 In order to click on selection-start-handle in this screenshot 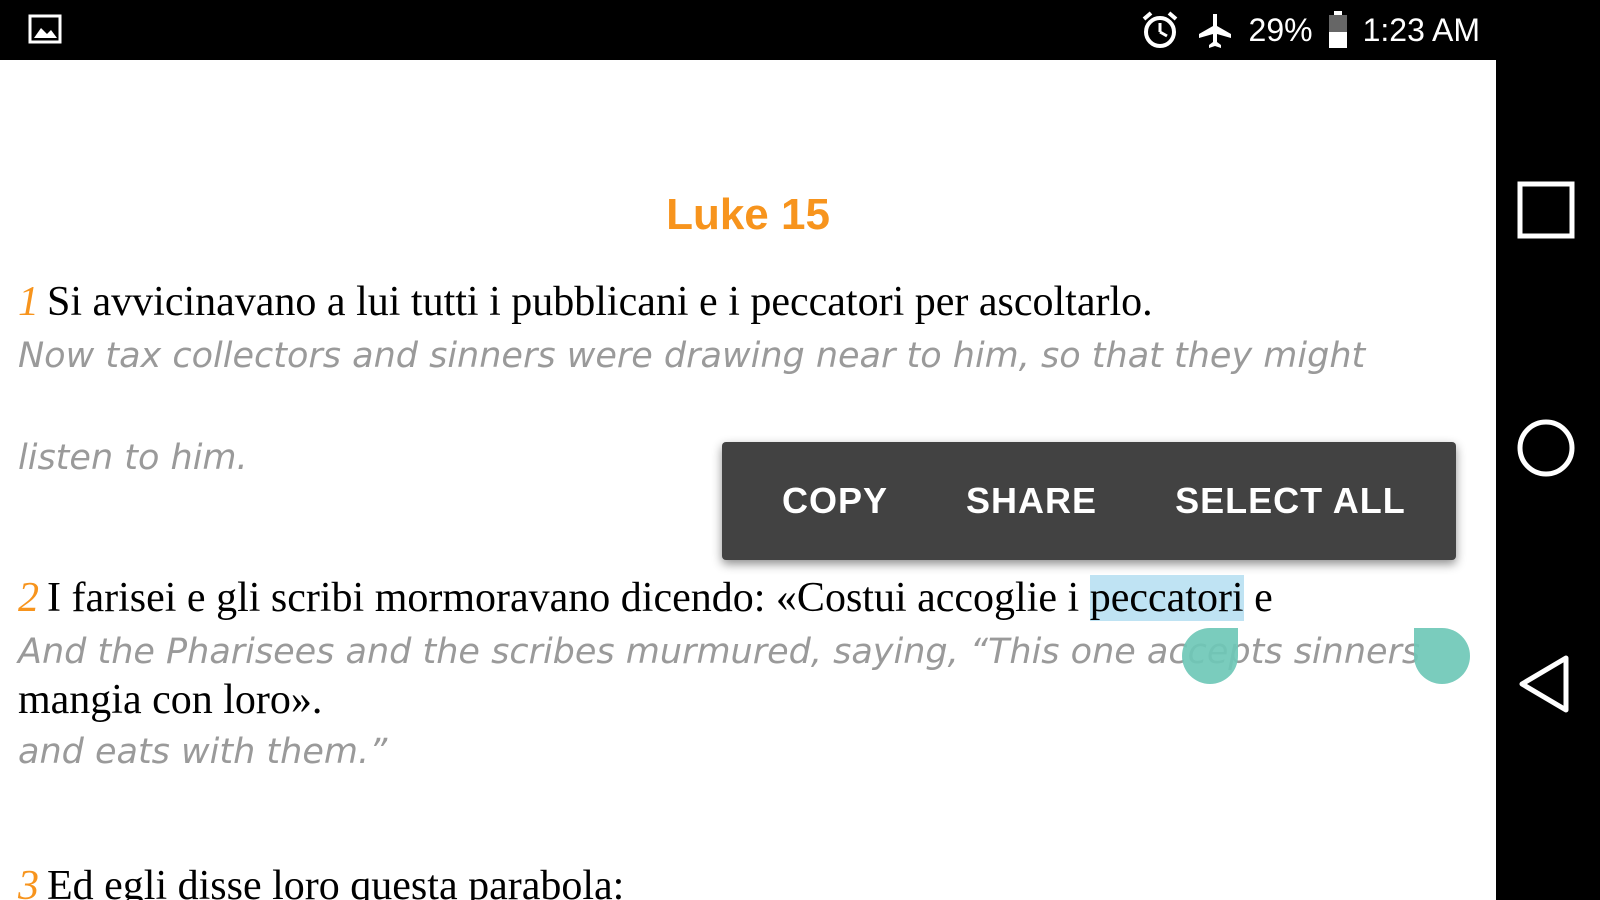, I will do `click(1210, 656)`.